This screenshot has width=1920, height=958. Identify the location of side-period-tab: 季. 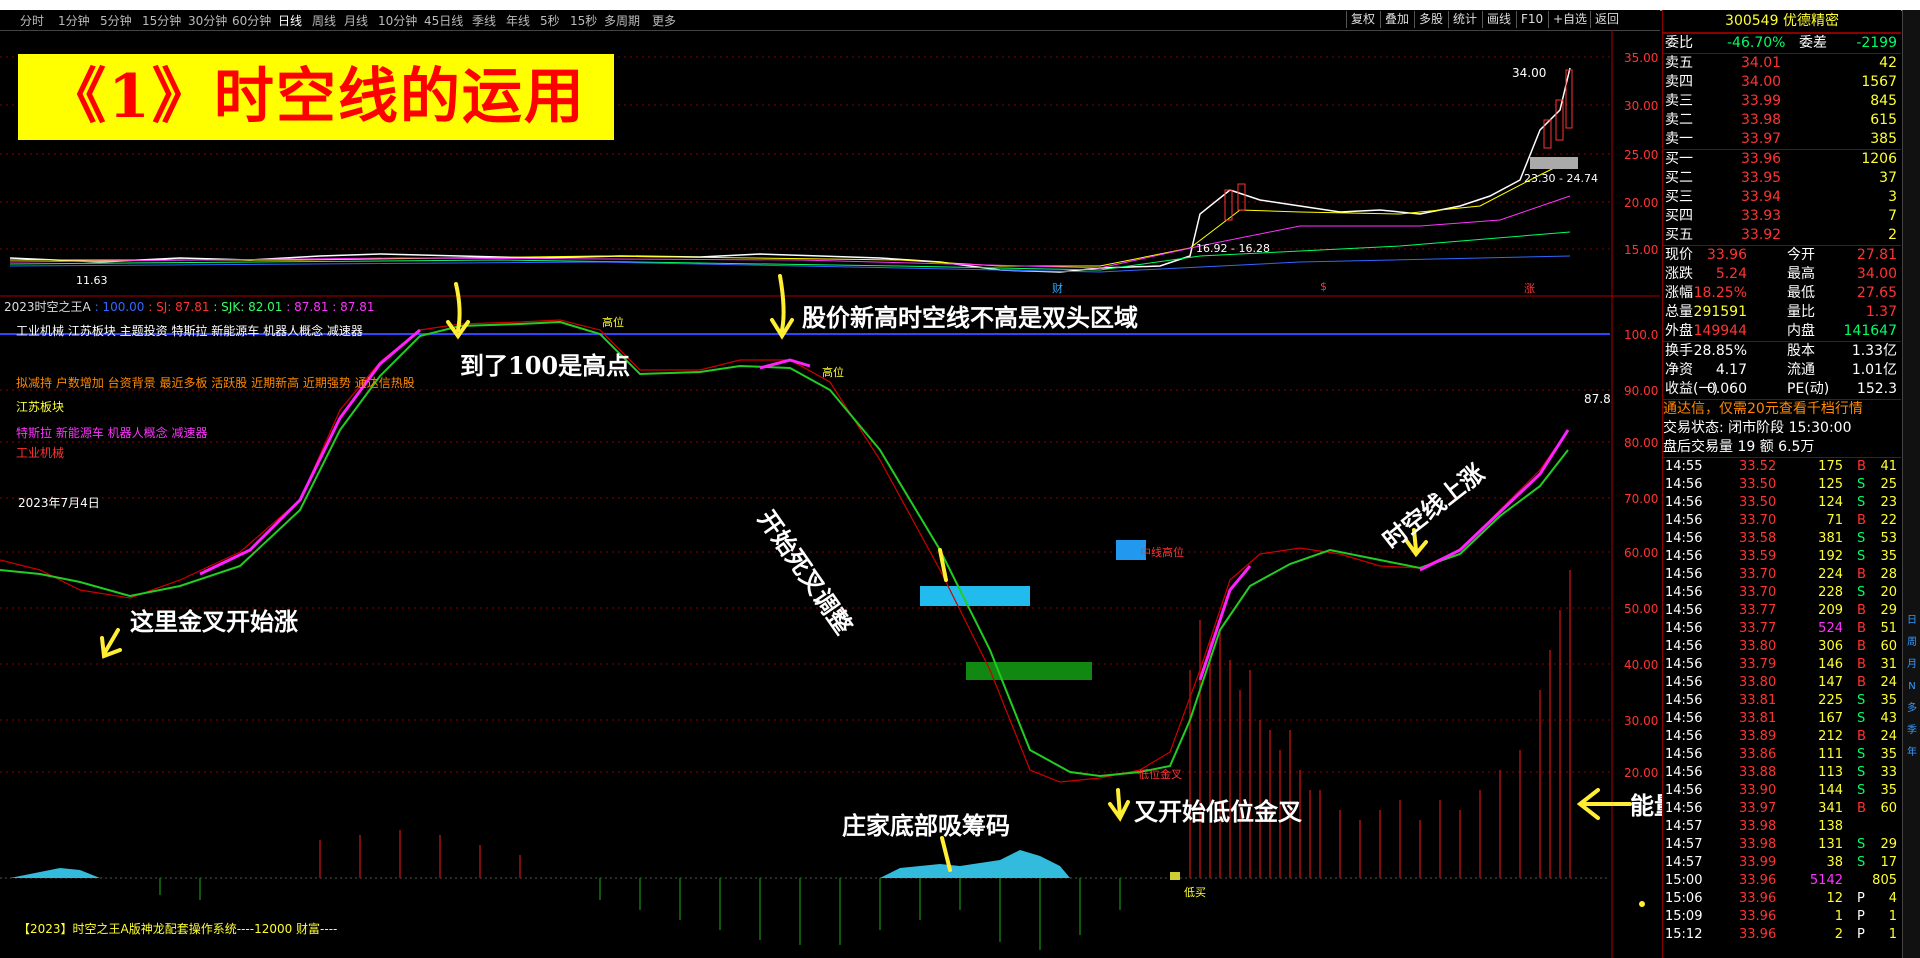
(1911, 731).